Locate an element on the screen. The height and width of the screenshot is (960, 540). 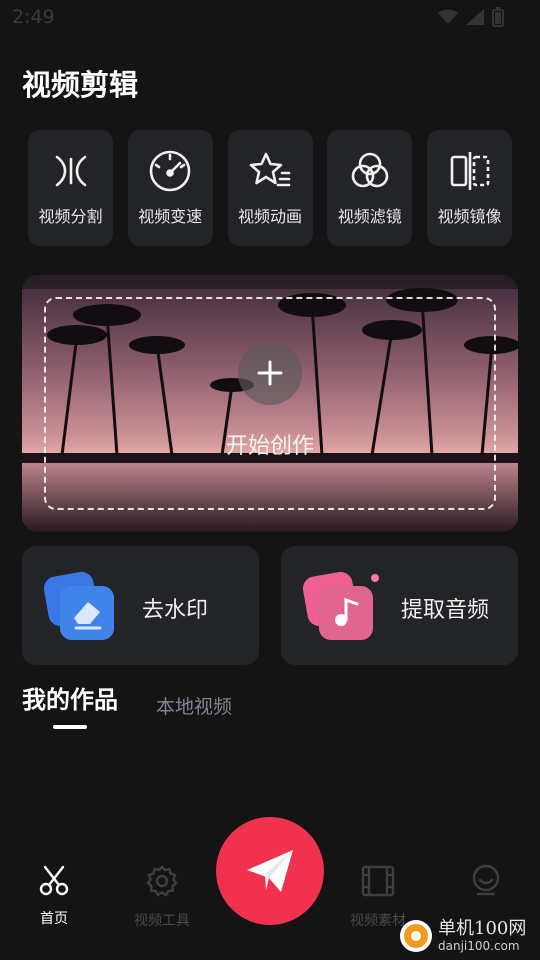
tab-my-works: 我的作品 is located at coordinates (70, 697).